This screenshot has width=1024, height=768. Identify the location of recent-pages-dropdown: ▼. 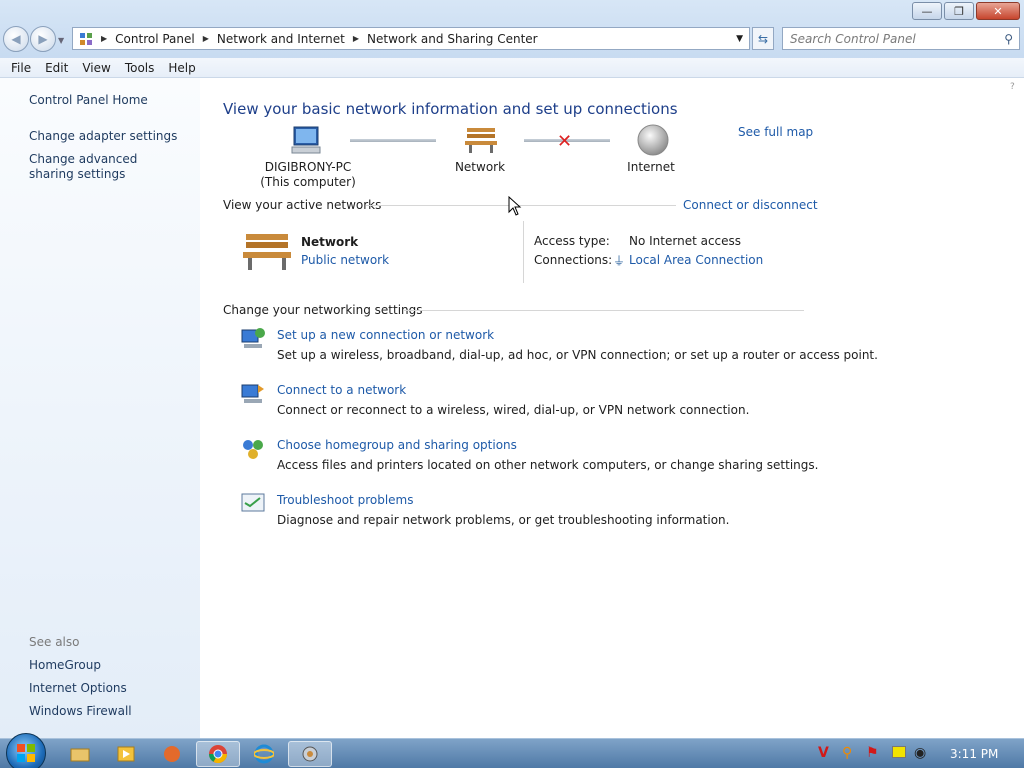
(63, 40).